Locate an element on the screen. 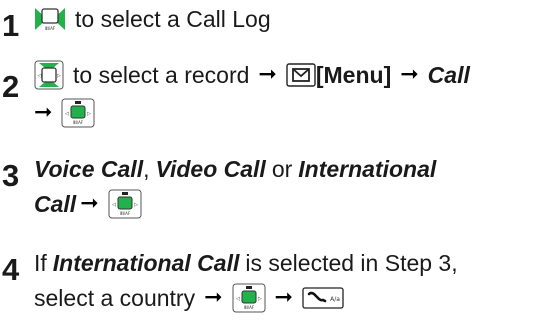 The width and height of the screenshot is (547, 321). international-call-option-cont: Call is located at coordinates (55, 204).